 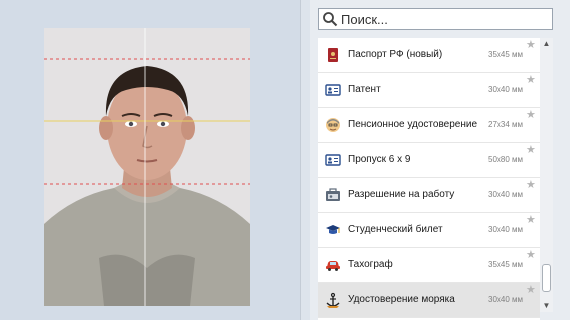 I want to click on work-permit-icon, so click(x=333, y=194).